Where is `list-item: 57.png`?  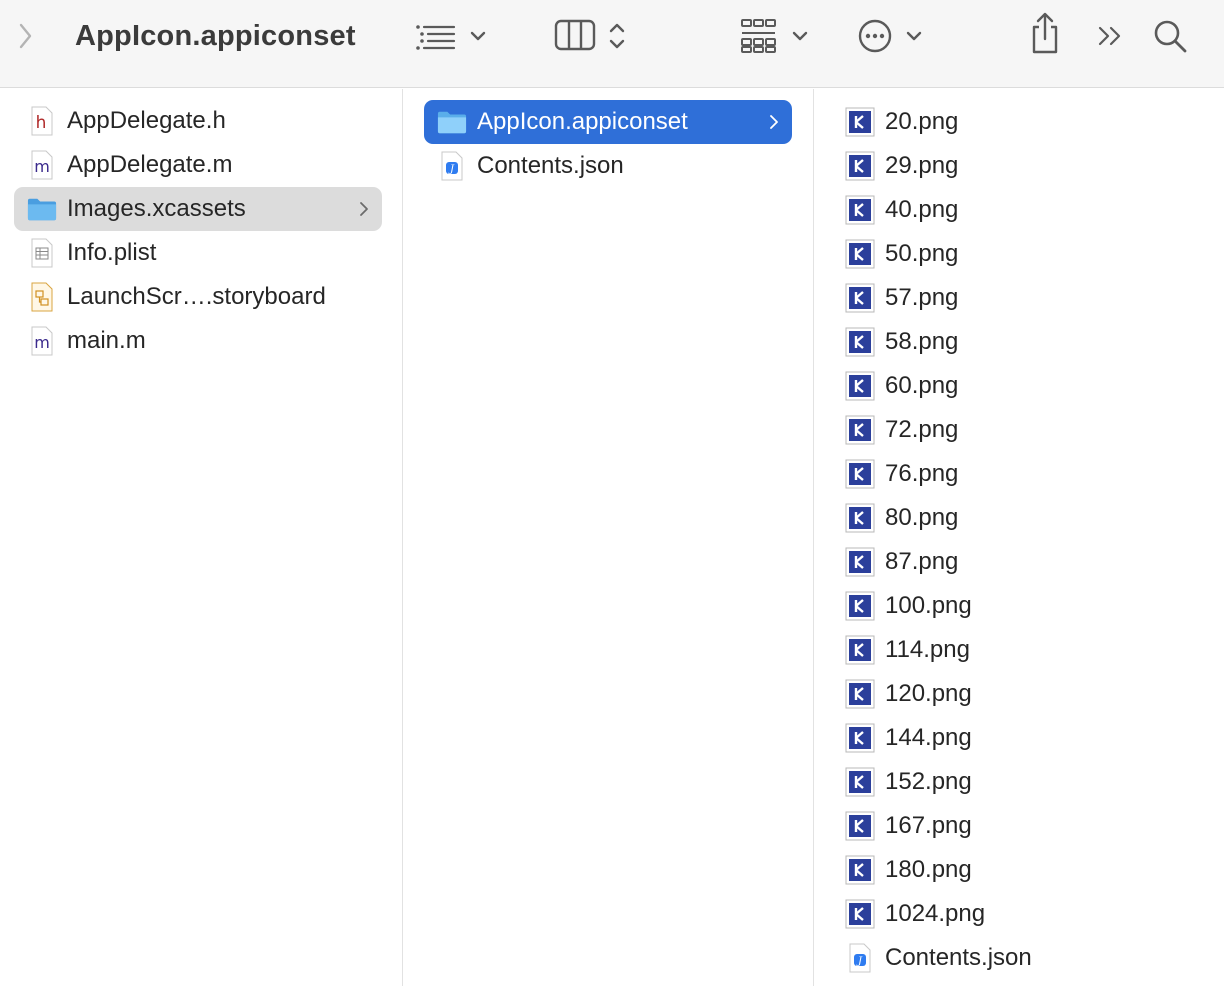
list-item: 57.png is located at coordinates (1029, 298).